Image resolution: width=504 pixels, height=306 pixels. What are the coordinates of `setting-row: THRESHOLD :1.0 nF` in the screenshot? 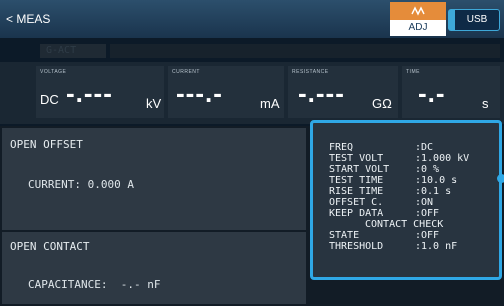 It's located at (413, 246).